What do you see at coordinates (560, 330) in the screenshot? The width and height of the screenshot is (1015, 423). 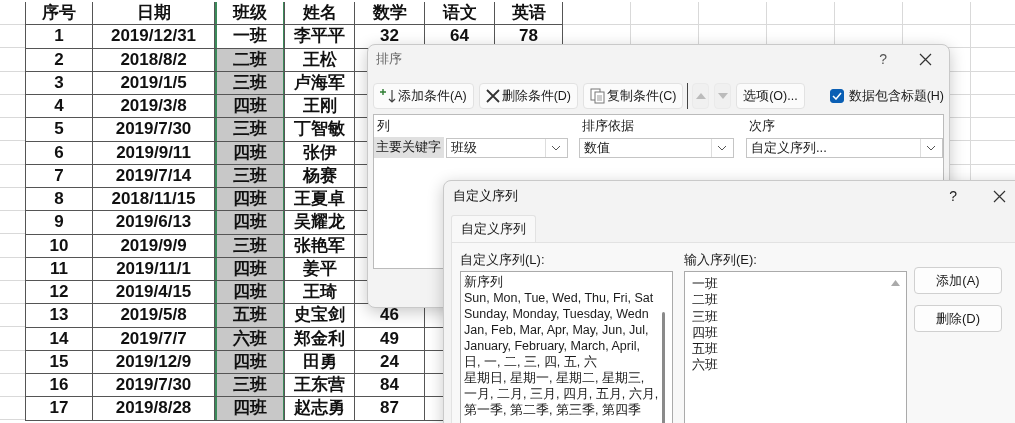 I see `list-item: Jan, Feb, Mar, Apr, May, Jun, Jul,` at bounding box center [560, 330].